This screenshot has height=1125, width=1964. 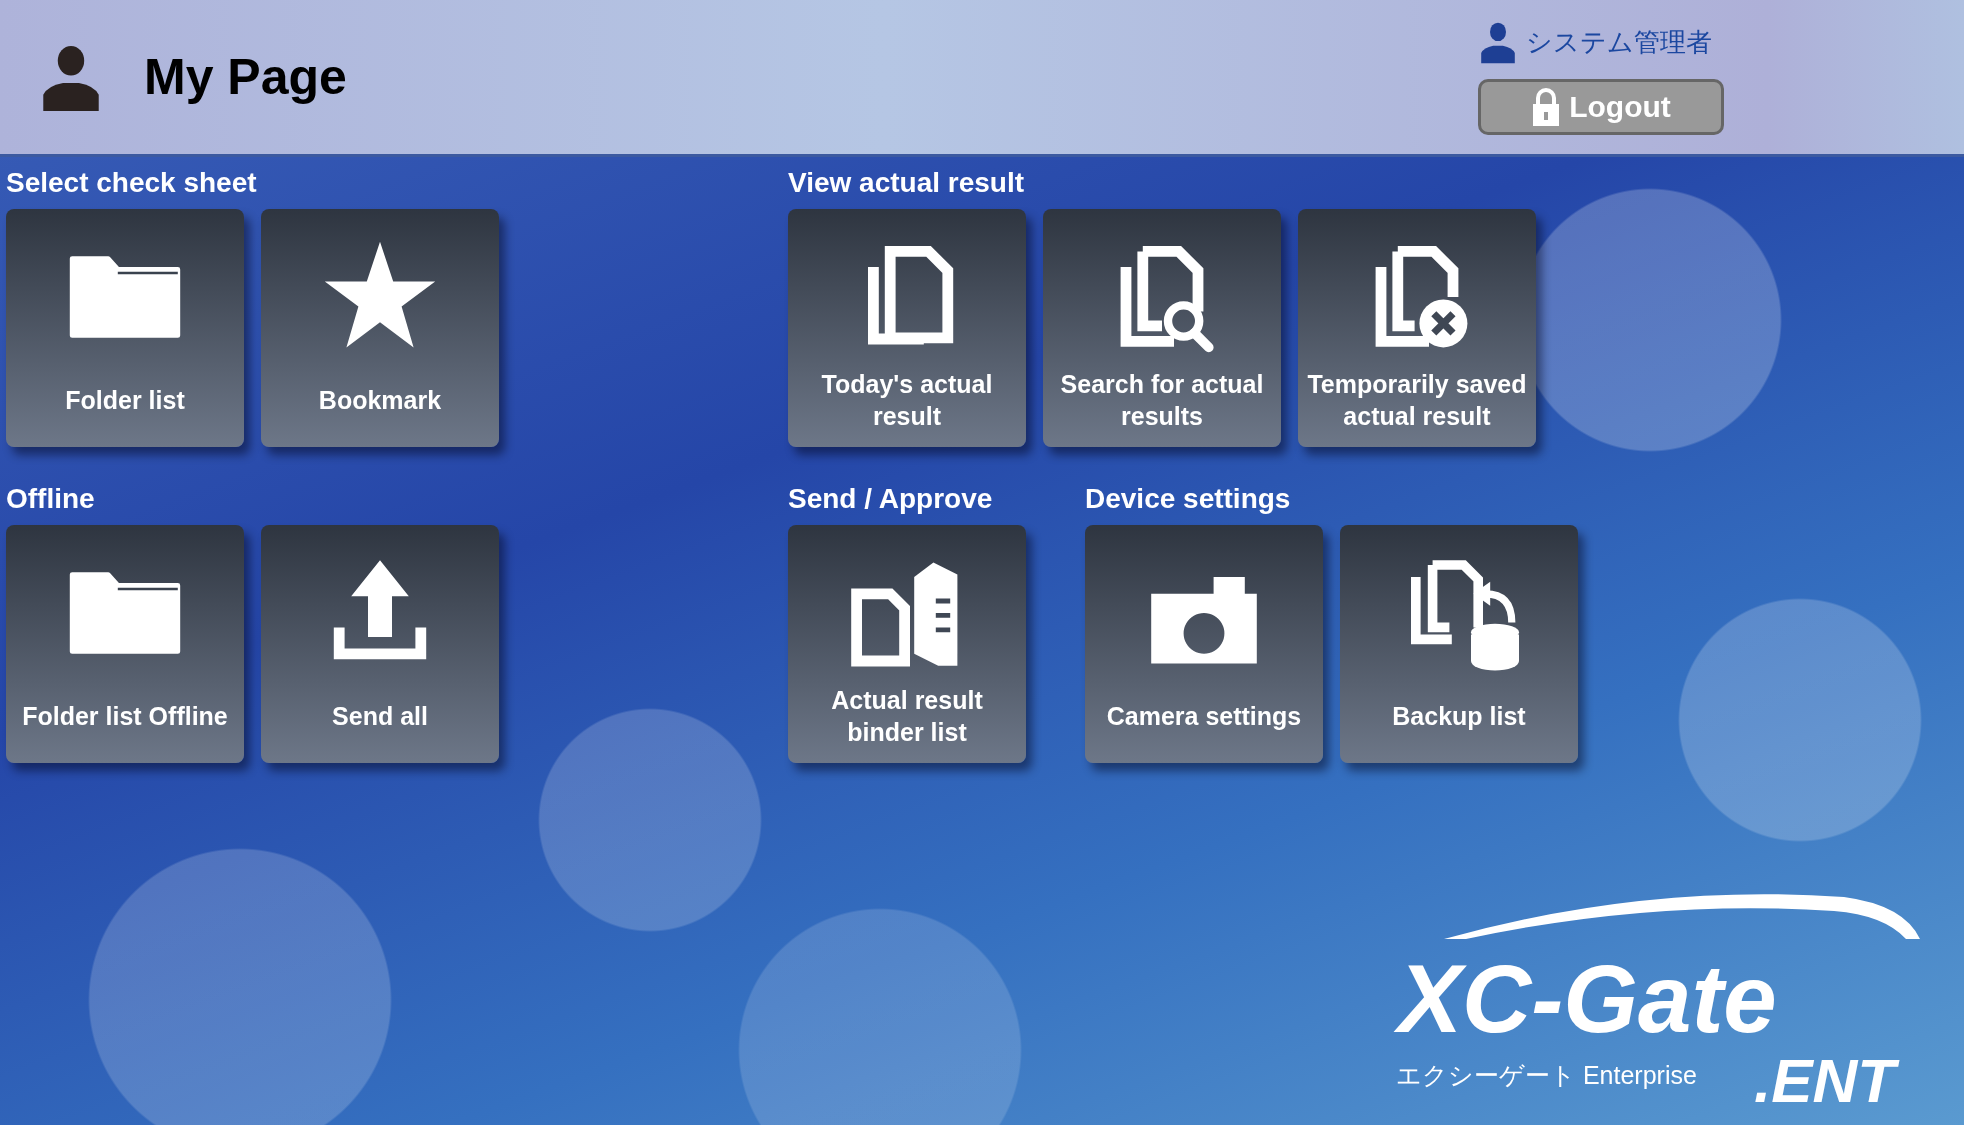 What do you see at coordinates (1546, 1075) in the screenshot?
I see `logo-subtitle: エクシーゲート Enterprise` at bounding box center [1546, 1075].